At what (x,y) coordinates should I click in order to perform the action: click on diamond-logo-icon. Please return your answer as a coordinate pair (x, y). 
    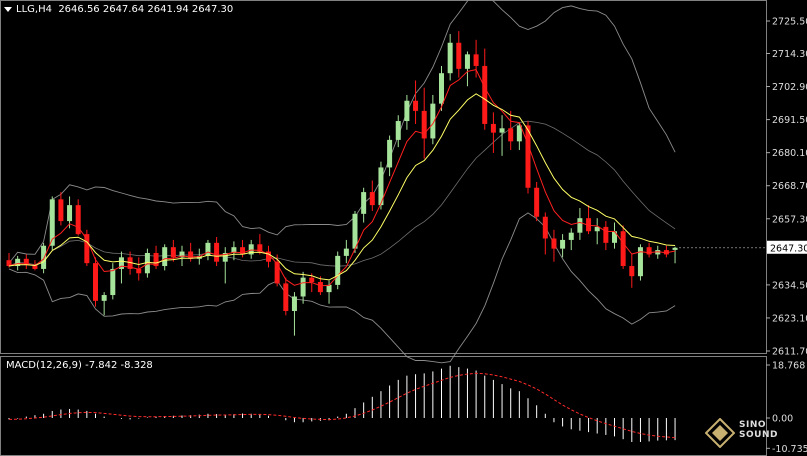
    Looking at the image, I should click on (720, 433).